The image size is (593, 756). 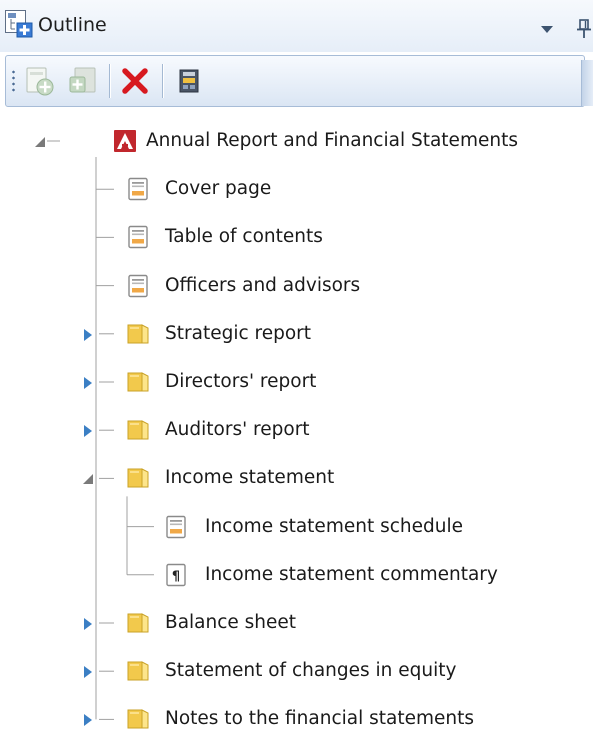 I want to click on tree-node-2: Officers and advisors, so click(x=296, y=286).